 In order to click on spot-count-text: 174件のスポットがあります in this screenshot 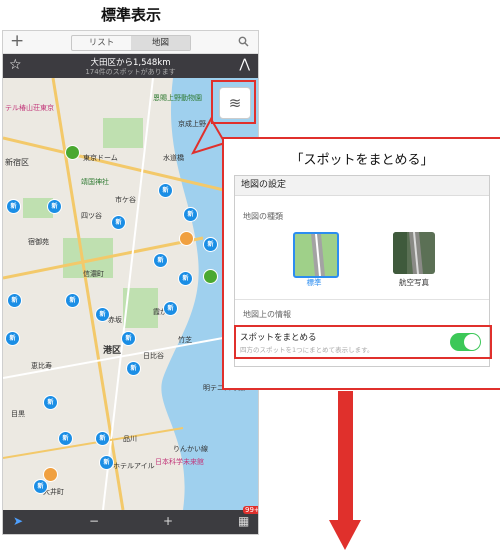, I will do `click(130, 72)`.